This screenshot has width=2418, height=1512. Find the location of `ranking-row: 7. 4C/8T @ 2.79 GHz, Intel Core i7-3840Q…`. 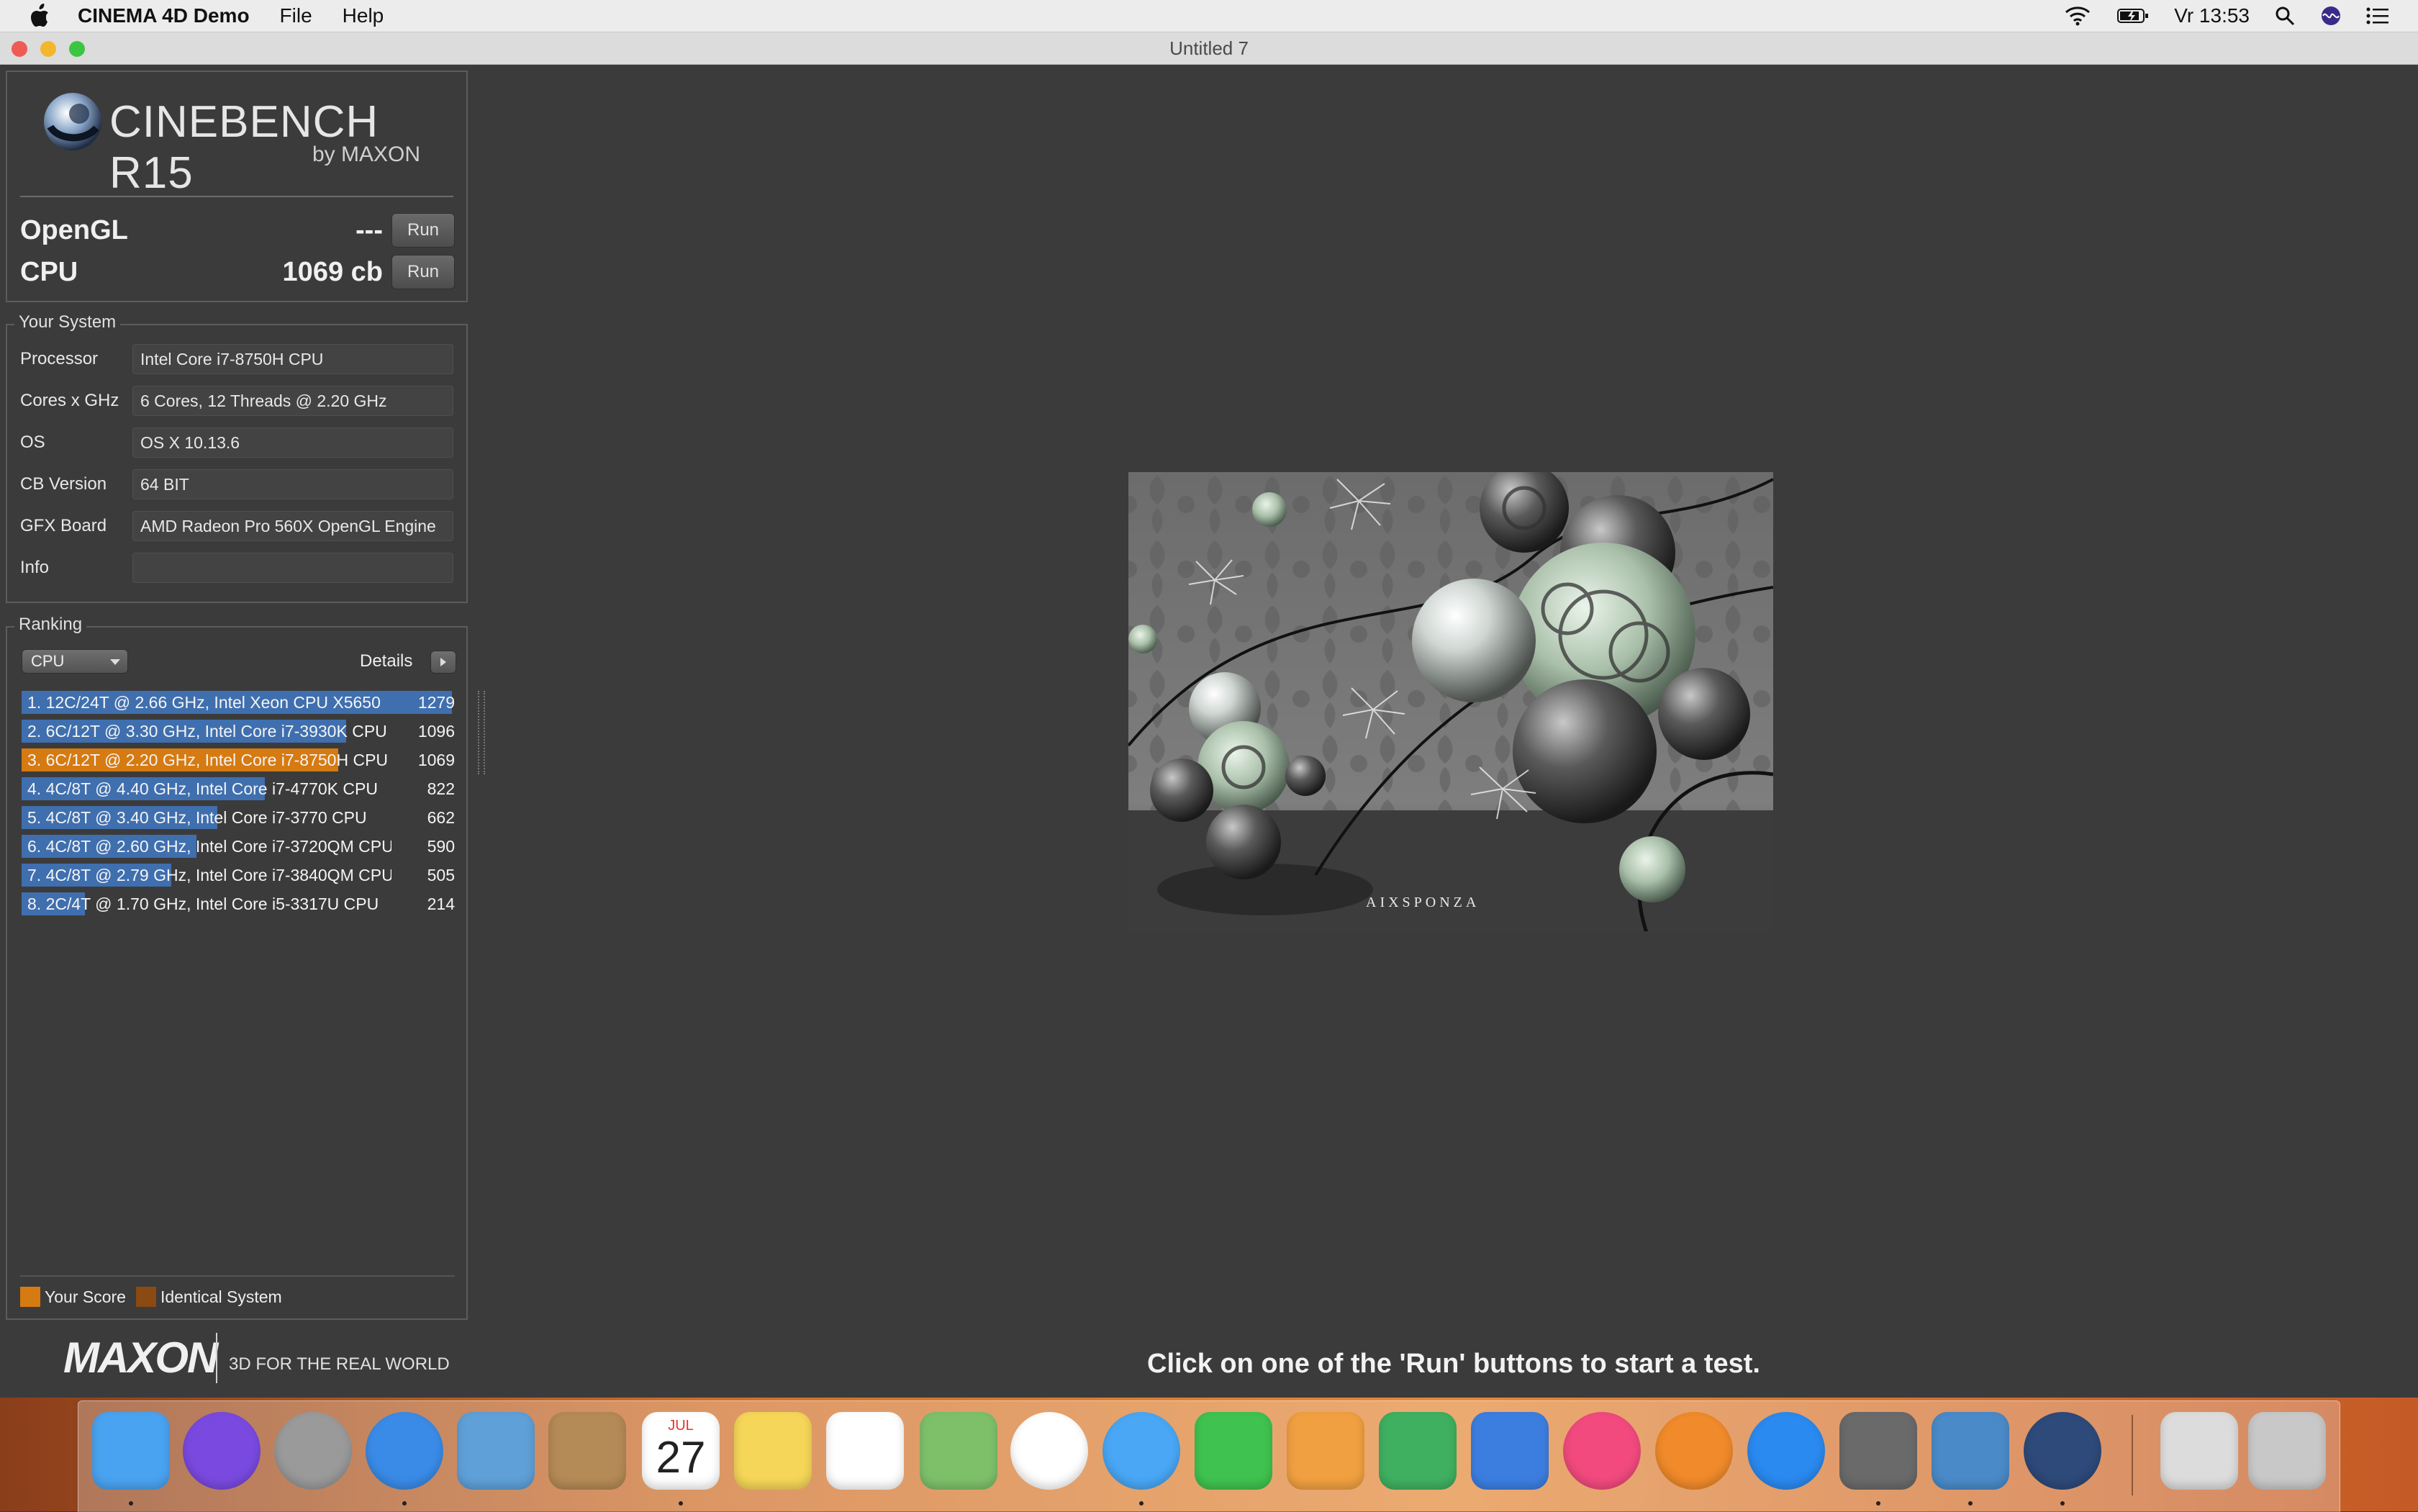

ranking-row: 7. 4C/8T @ 2.79 GHz, Intel Core i7-3840Q… is located at coordinates (241, 875).